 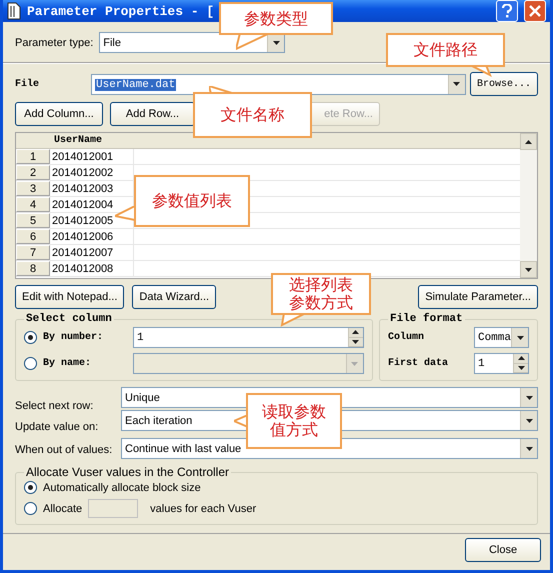 What do you see at coordinates (406, 337) in the screenshot?
I see `field-label: Column` at bounding box center [406, 337].